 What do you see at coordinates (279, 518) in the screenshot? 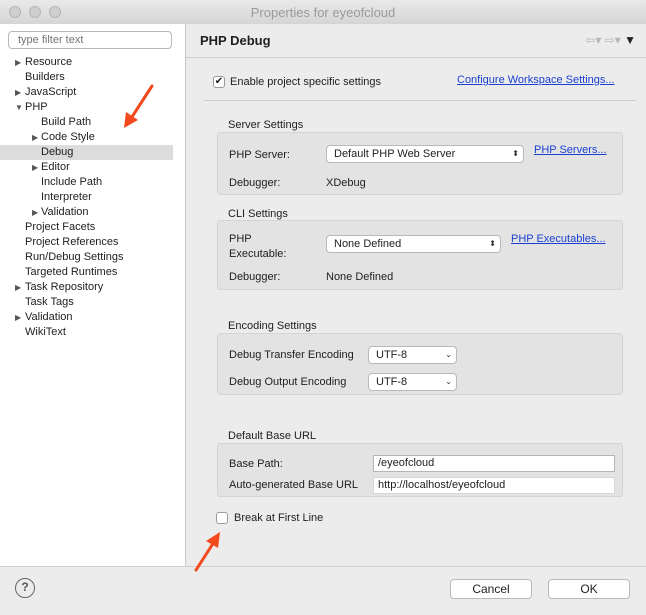
I see `break-first-line-label: Break at First Line` at bounding box center [279, 518].